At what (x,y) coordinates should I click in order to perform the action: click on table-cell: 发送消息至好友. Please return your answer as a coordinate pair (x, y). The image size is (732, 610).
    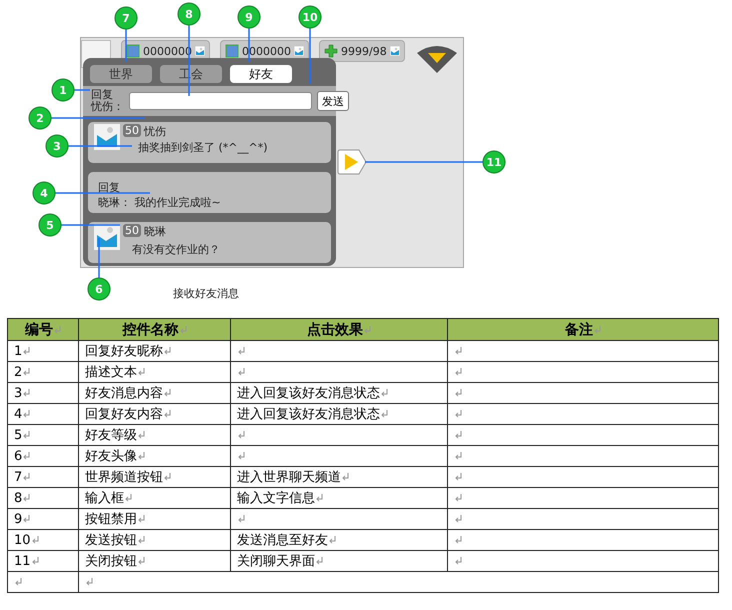
    Looking at the image, I should click on (339, 540).